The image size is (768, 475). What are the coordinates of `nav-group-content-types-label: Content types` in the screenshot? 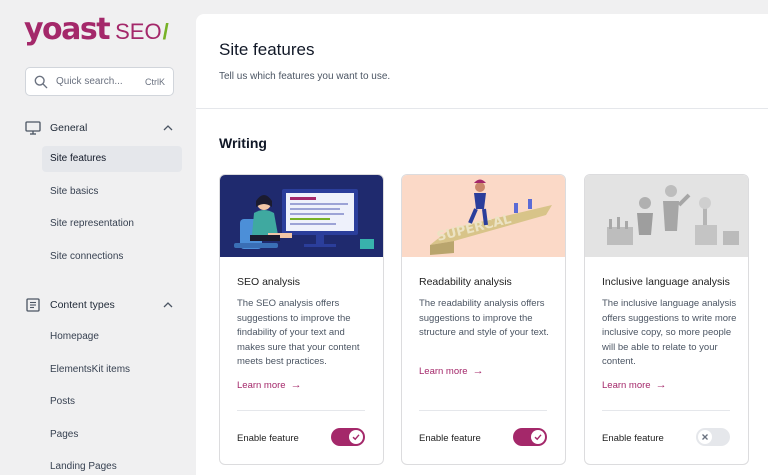 It's located at (82, 305).